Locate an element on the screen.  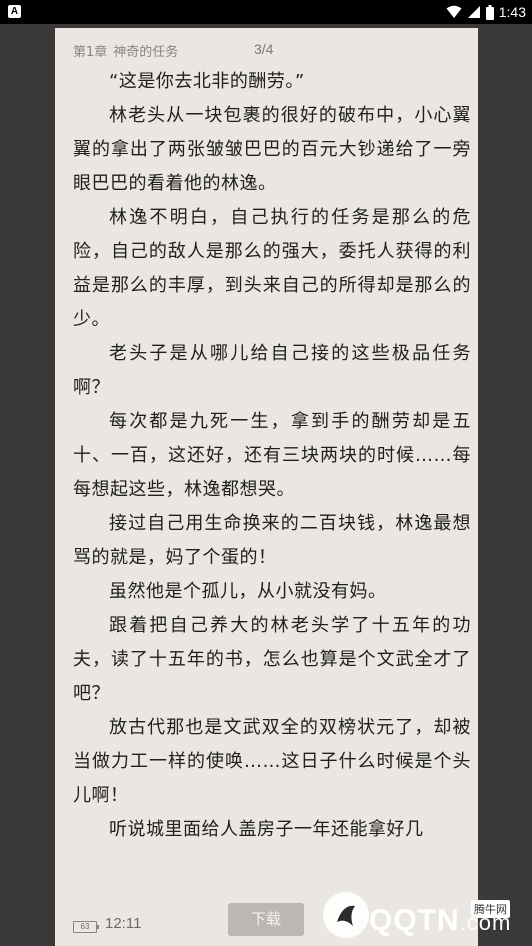
app-notification-icon: A is located at coordinates (14, 11).